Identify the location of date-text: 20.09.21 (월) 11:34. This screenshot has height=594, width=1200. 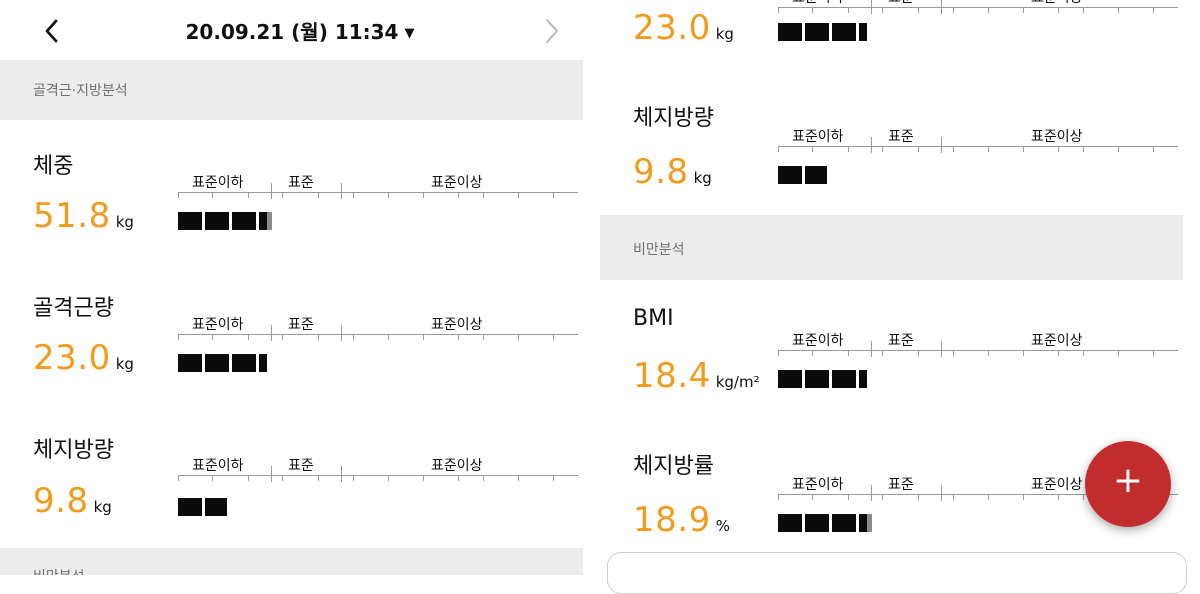
(292, 32).